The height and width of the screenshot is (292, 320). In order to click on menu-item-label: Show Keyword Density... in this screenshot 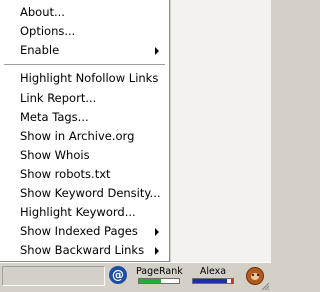, I will do `click(90, 193)`.